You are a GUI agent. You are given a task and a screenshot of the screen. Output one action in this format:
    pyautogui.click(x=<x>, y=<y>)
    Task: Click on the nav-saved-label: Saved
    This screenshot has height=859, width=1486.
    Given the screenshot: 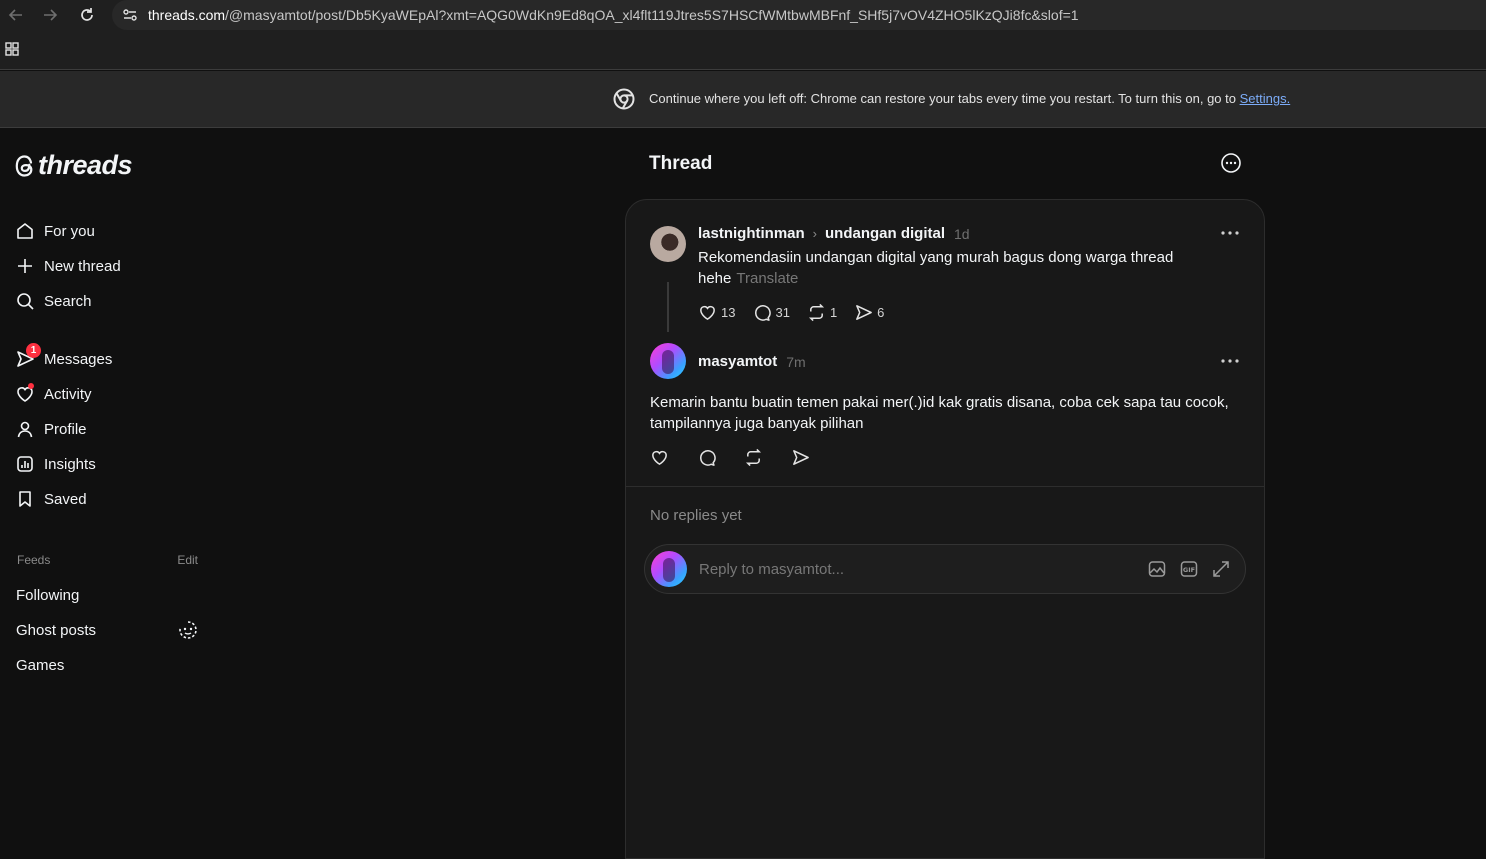 What is the action you would take?
    pyautogui.click(x=65, y=499)
    